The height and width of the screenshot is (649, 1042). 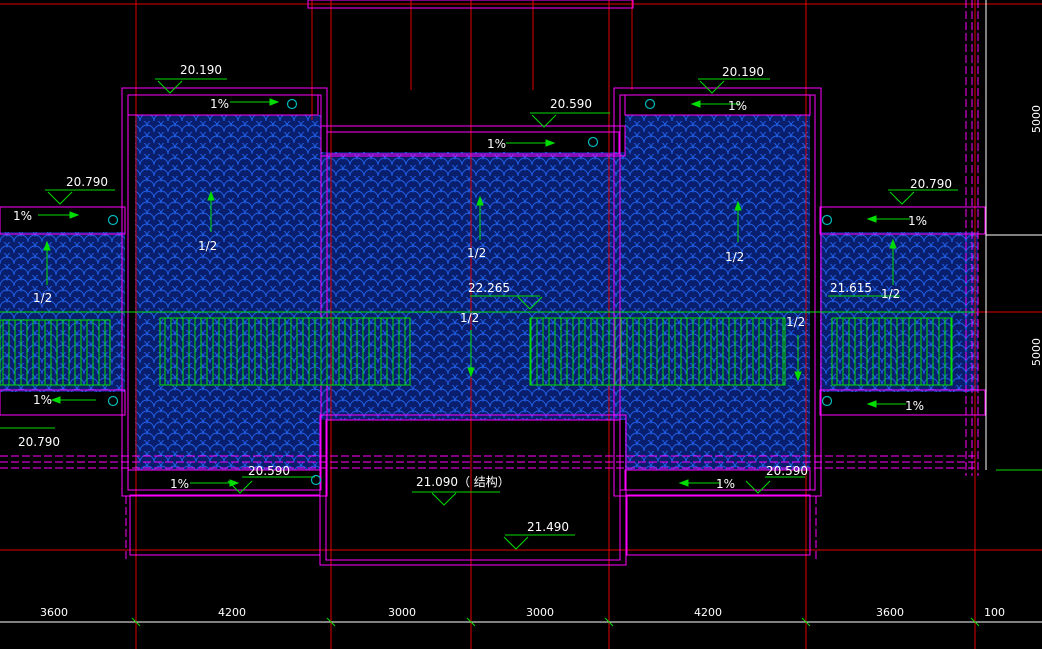 I want to click on elev-lower-center: 21.490, so click(x=548, y=527).